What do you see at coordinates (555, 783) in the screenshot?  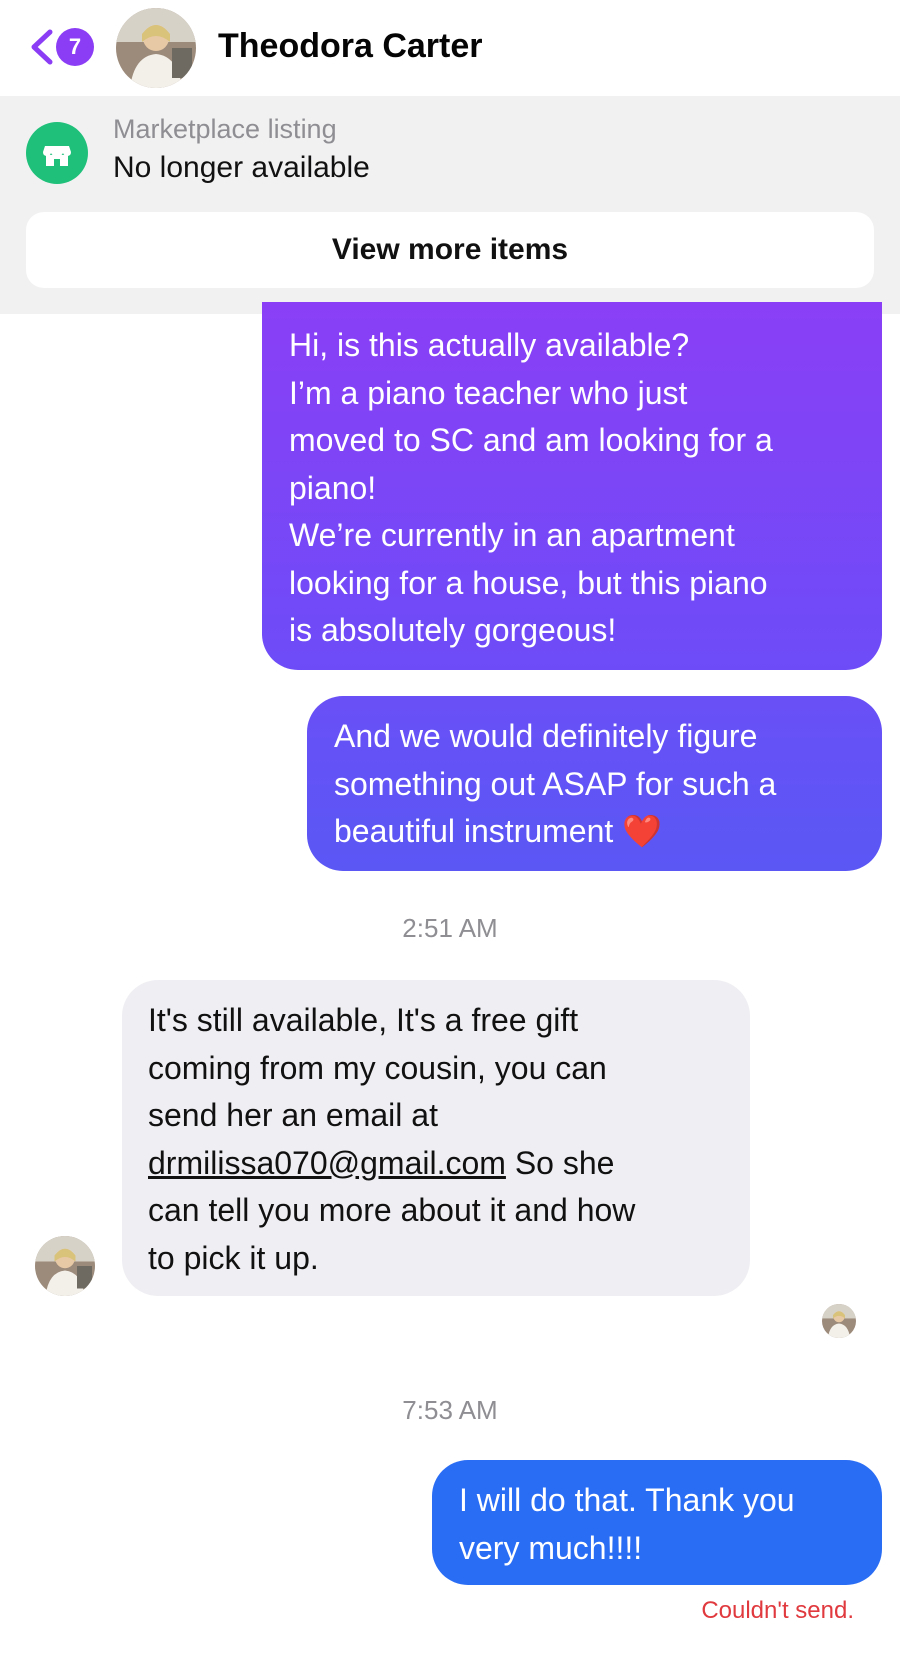 I see `message-line: something out ASAP for such a` at bounding box center [555, 783].